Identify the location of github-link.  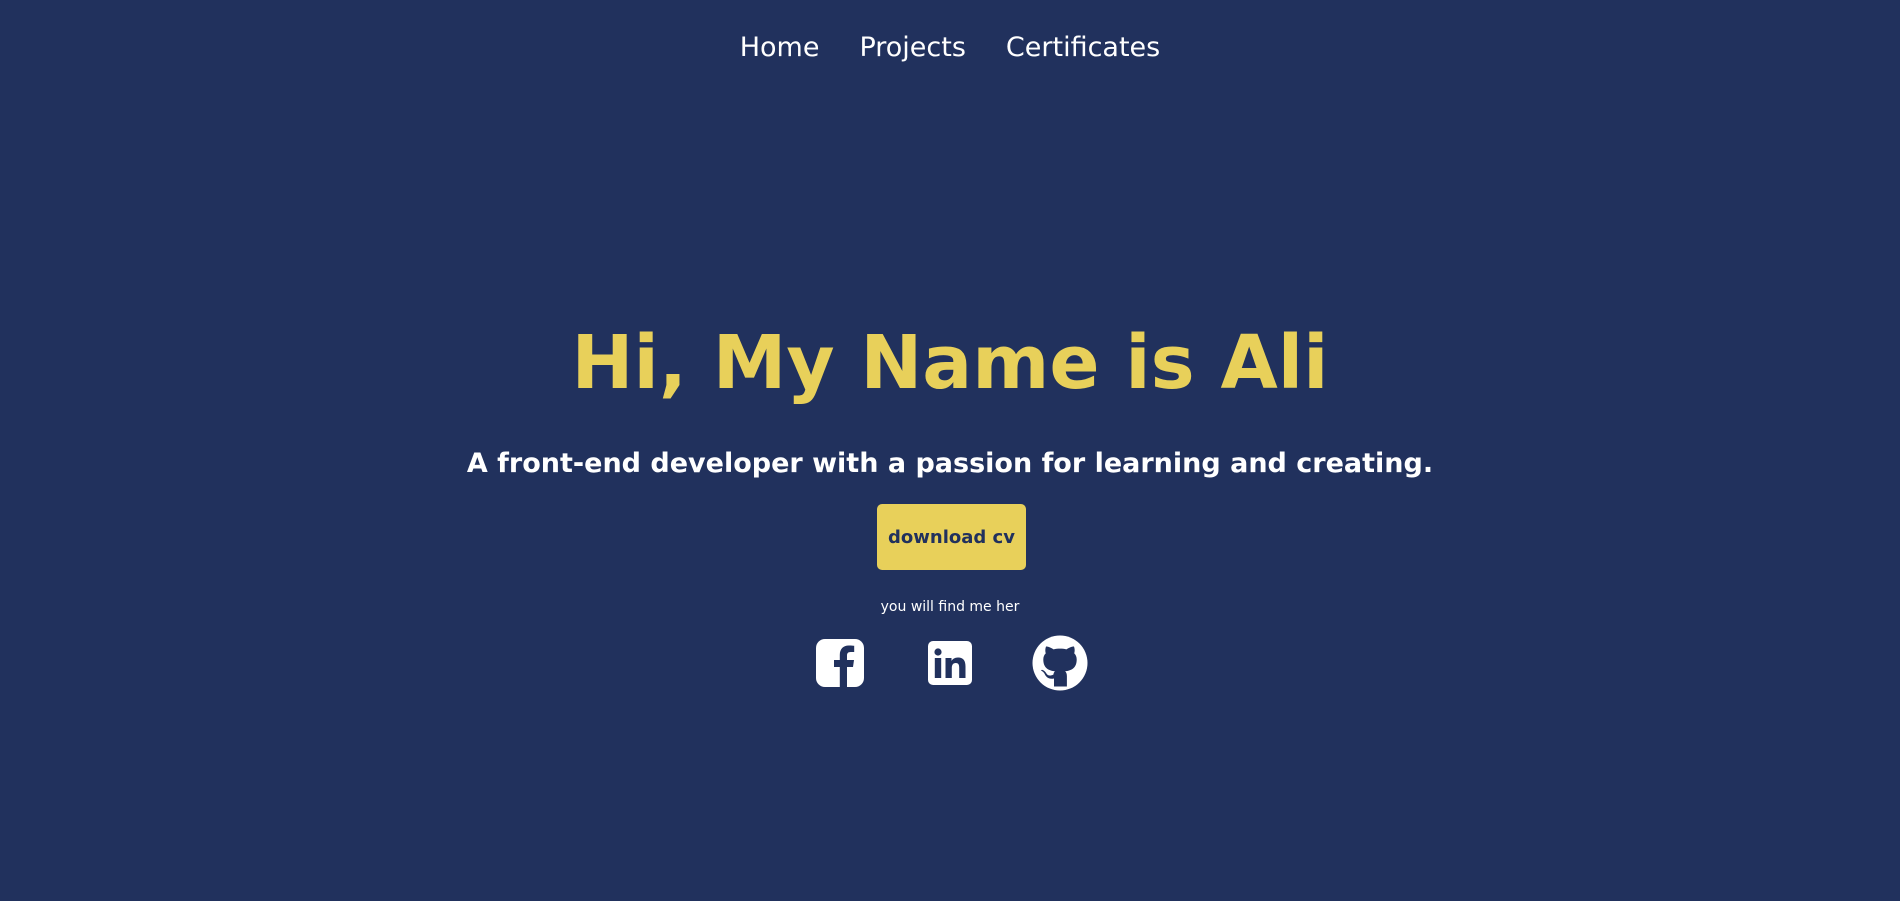
(1060, 663).